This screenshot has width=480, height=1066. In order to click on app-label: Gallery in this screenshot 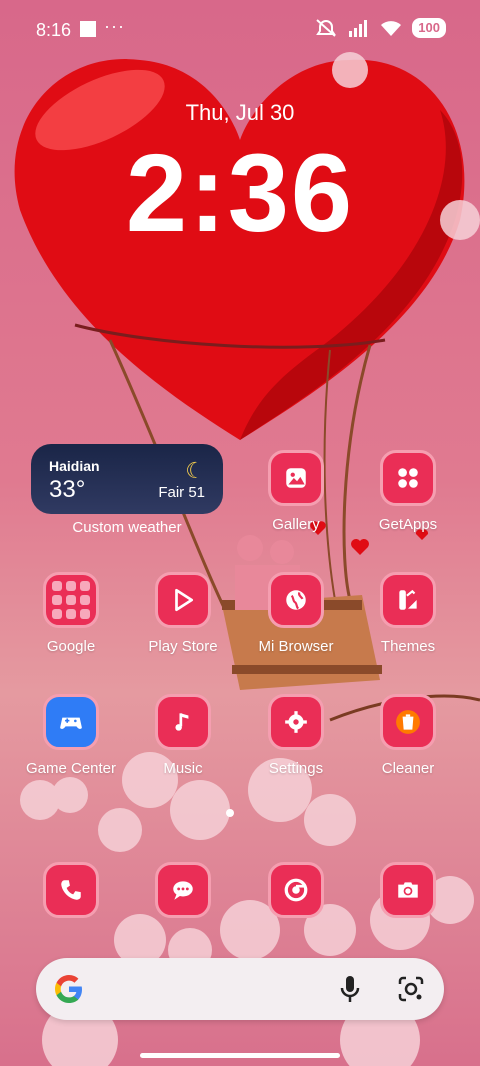, I will do `click(296, 524)`.